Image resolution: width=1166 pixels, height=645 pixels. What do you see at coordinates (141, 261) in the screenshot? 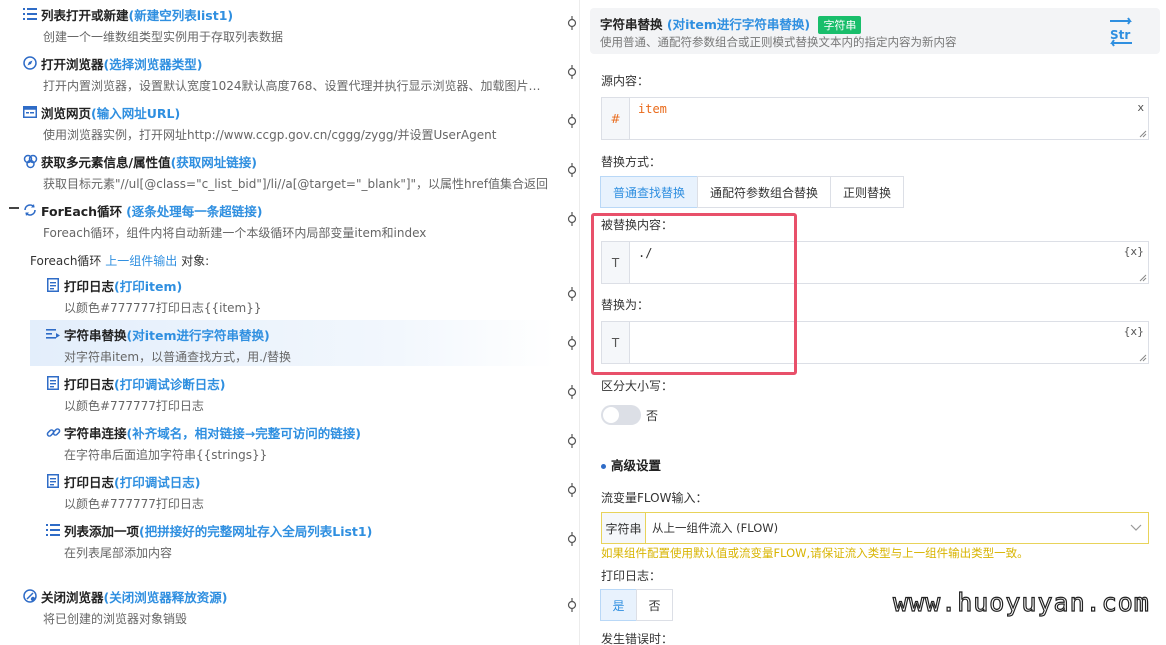
I see `foreach-source-link: 上一组件输出` at bounding box center [141, 261].